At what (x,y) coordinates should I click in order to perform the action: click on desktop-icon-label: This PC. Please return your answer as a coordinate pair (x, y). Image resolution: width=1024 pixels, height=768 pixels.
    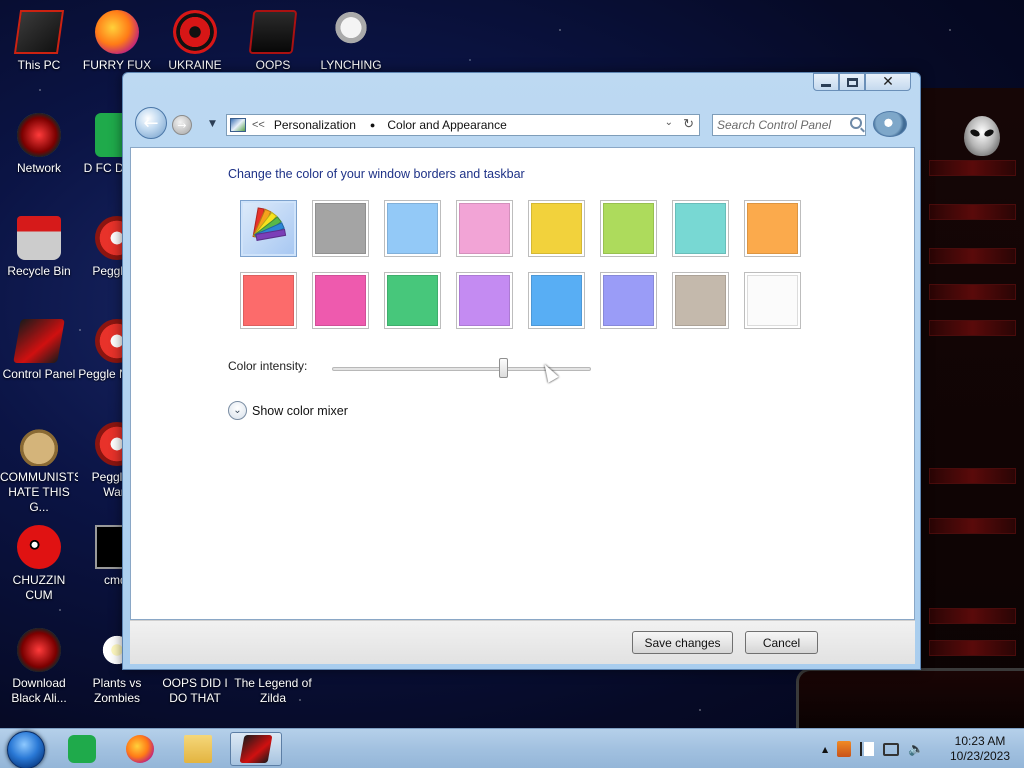
    Looking at the image, I should click on (39, 65).